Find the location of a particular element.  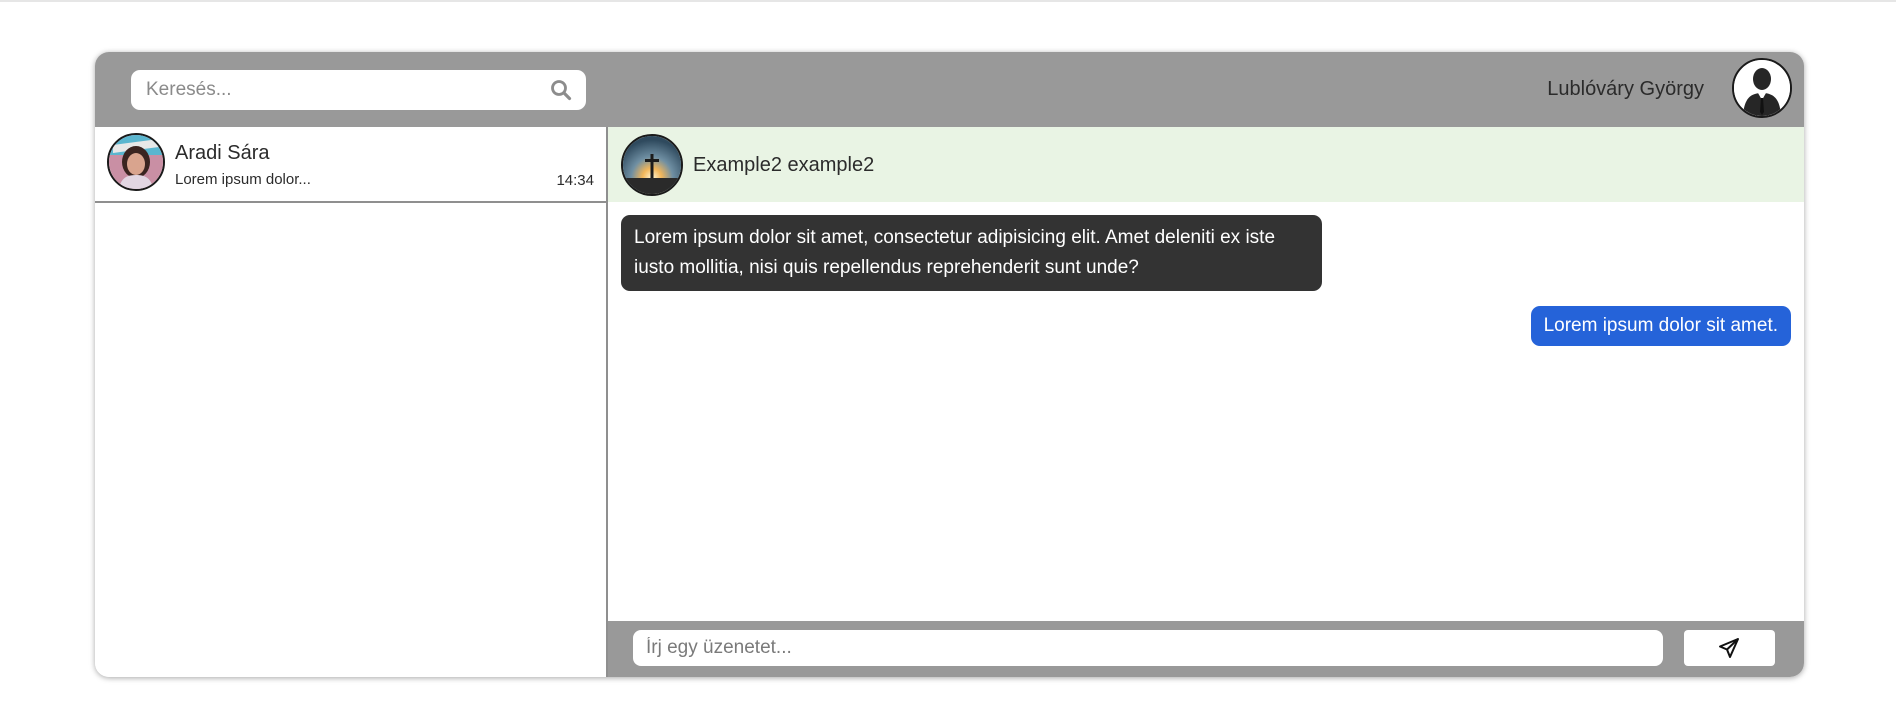

search-input is located at coordinates (331, 90).